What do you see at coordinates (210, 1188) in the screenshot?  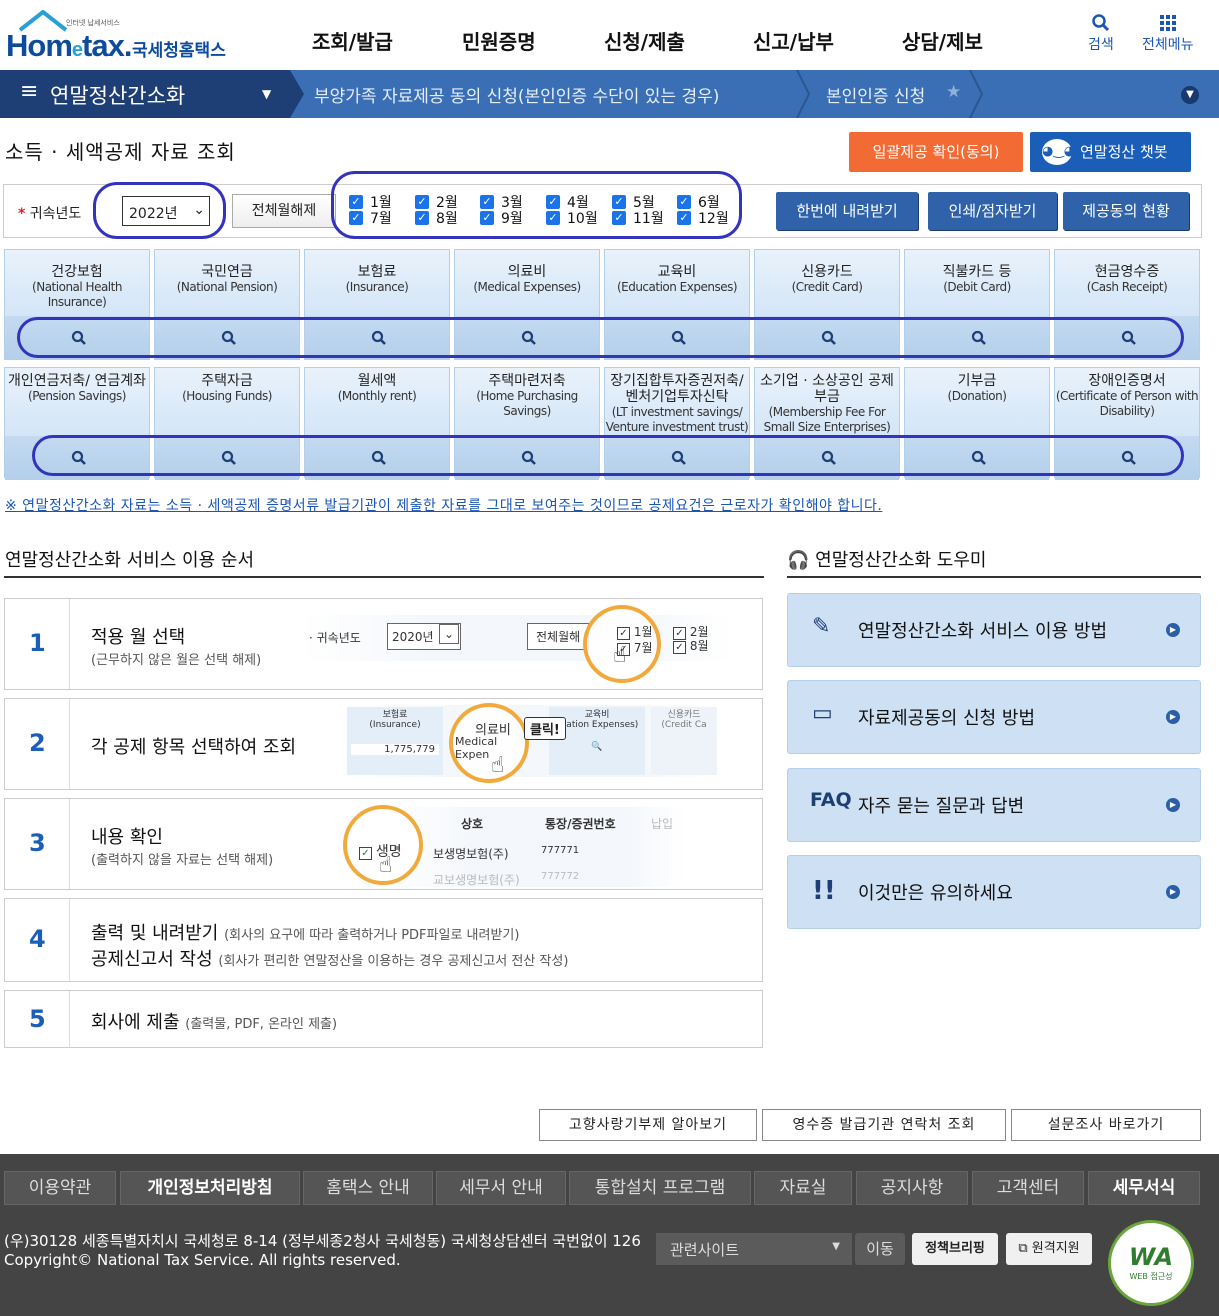 I see `footer-tab-2: 개인정보처리방침` at bounding box center [210, 1188].